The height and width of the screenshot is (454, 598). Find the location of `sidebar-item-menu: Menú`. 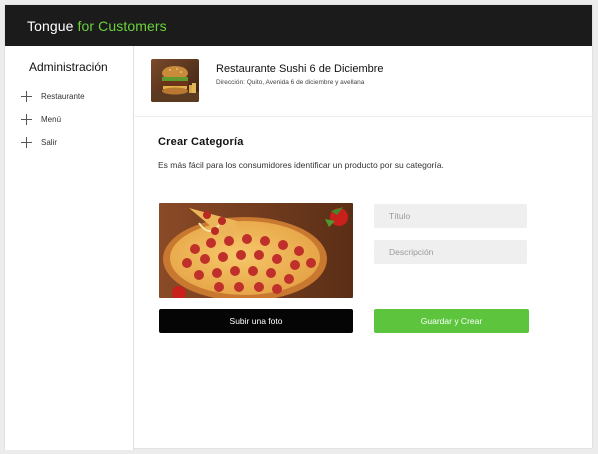

sidebar-item-menu: Menú is located at coordinates (71, 119).